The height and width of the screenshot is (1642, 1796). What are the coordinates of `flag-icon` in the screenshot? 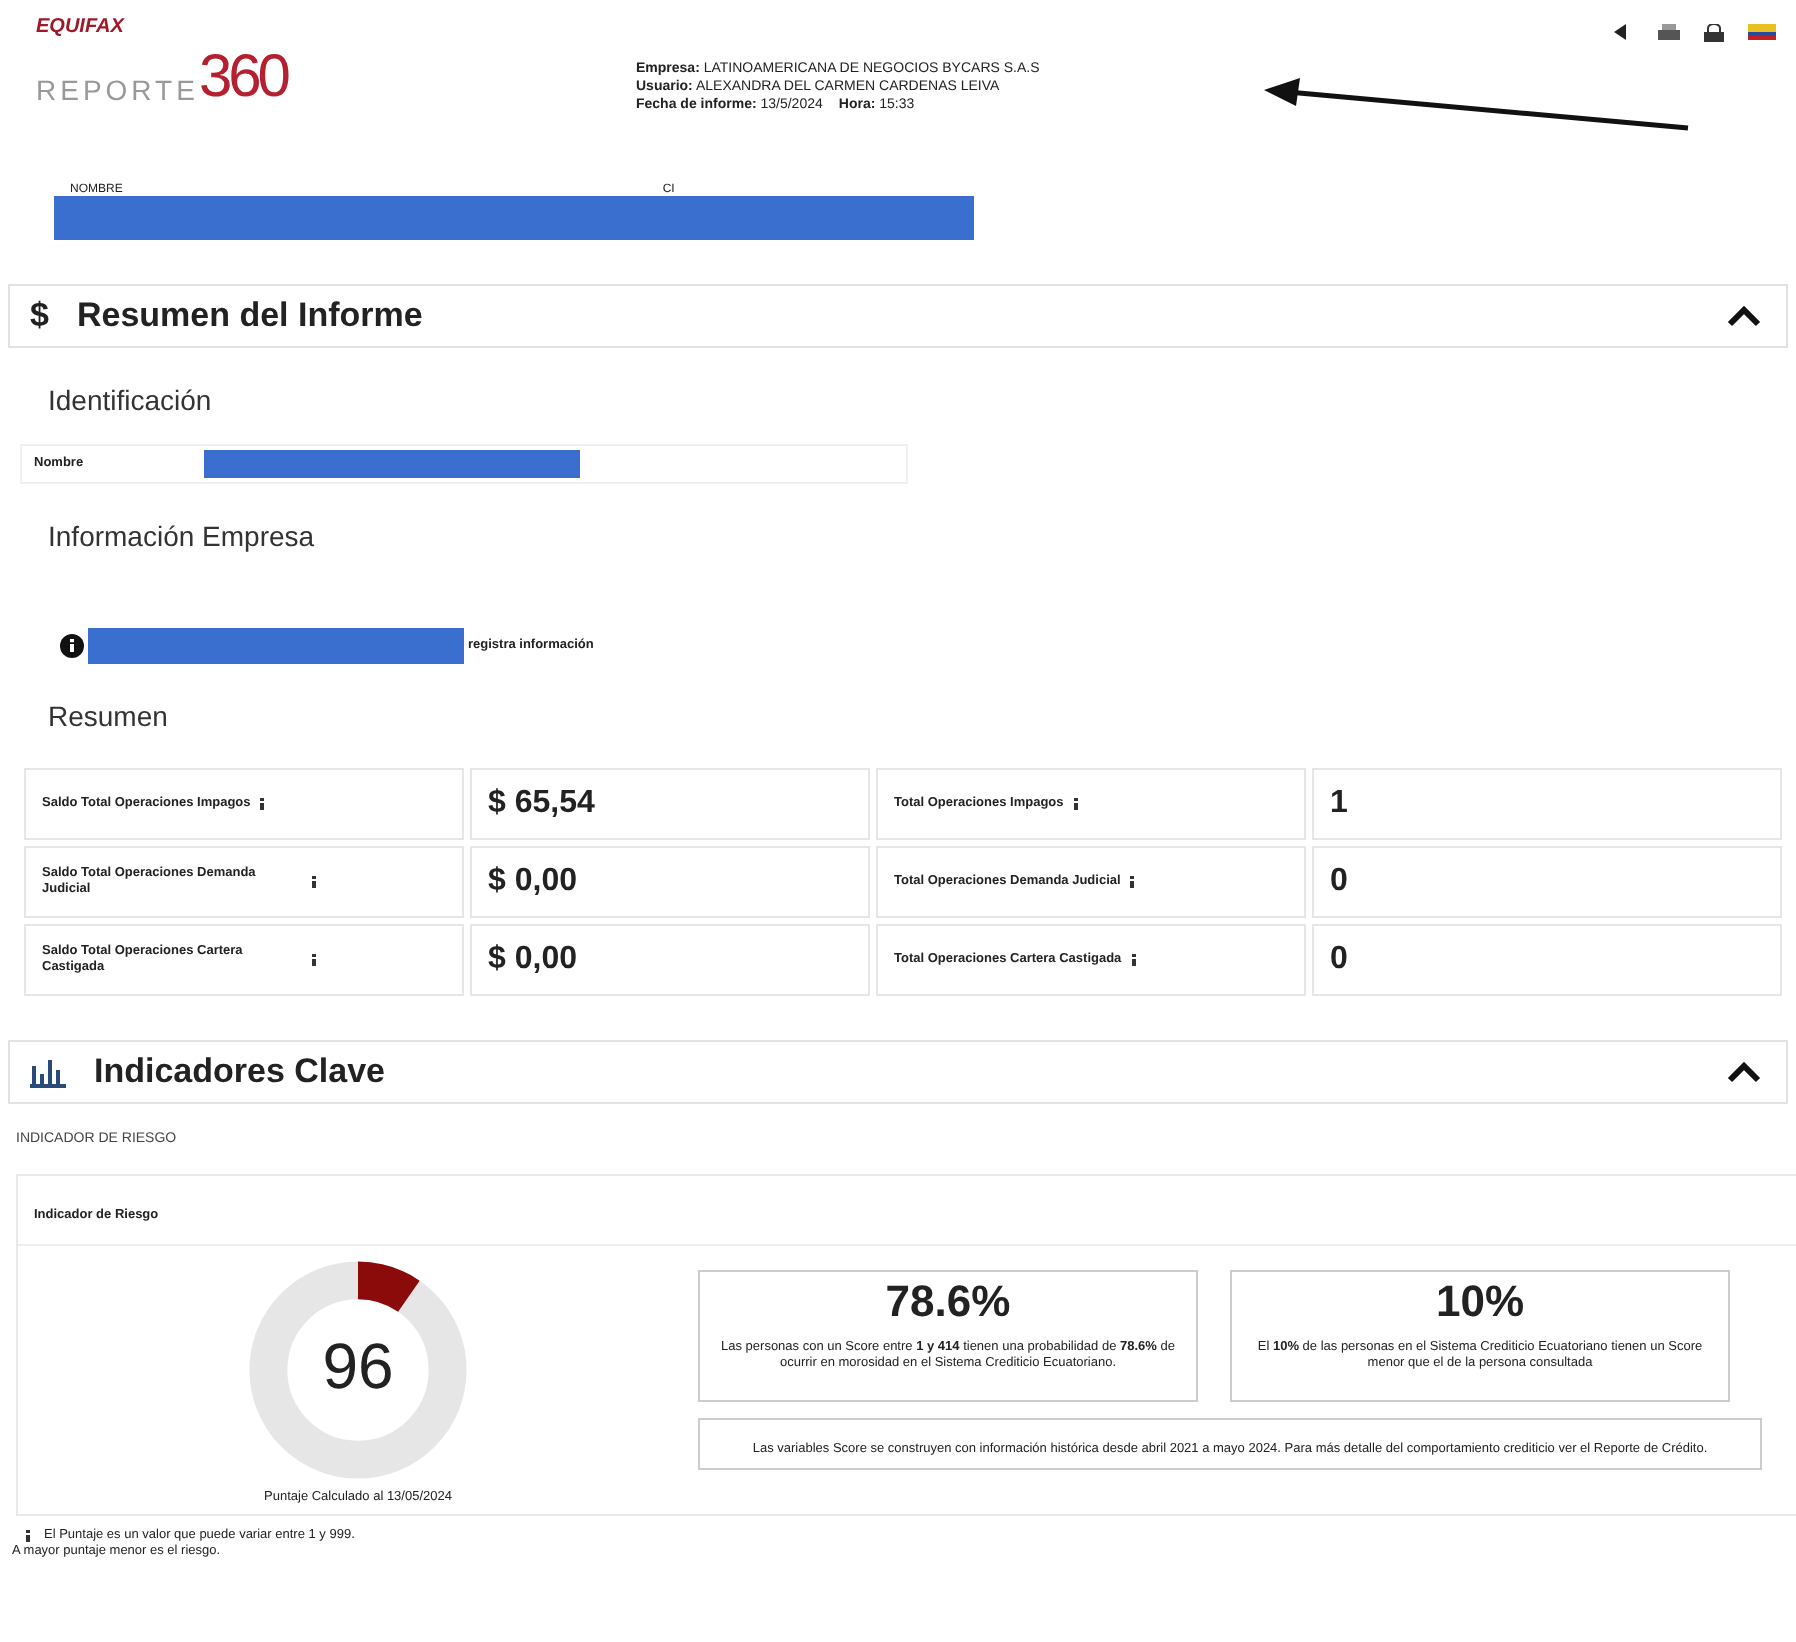 It's located at (1762, 32).